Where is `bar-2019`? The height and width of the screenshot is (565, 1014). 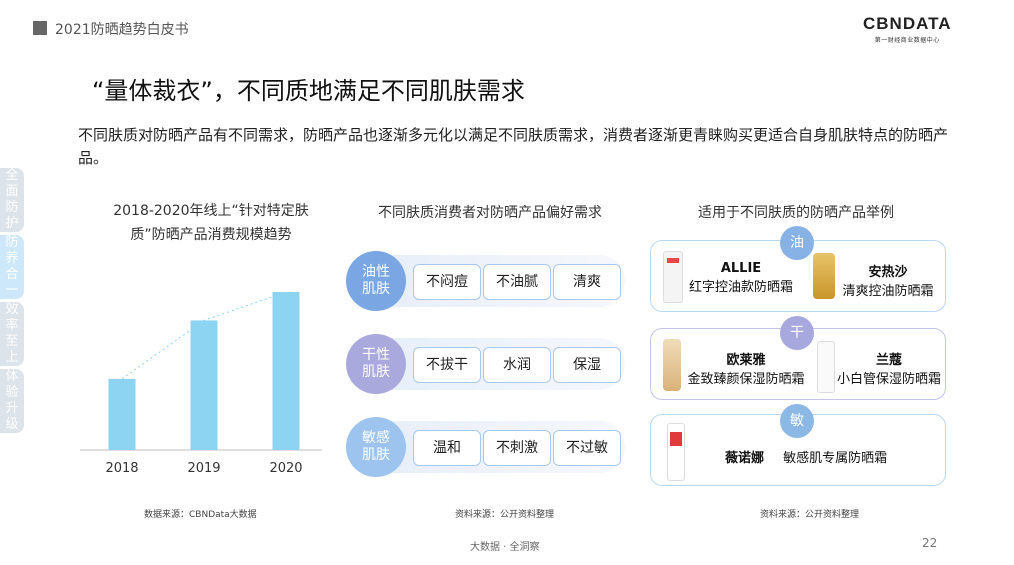 bar-2019 is located at coordinates (204, 385).